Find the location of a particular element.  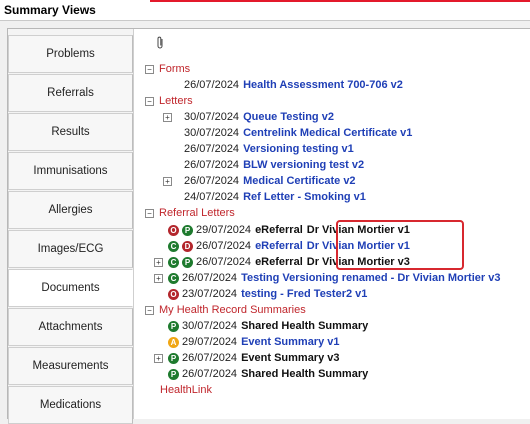

tree-item: A 29/07/2024 Event Summary v1 is located at coordinates (254, 342).